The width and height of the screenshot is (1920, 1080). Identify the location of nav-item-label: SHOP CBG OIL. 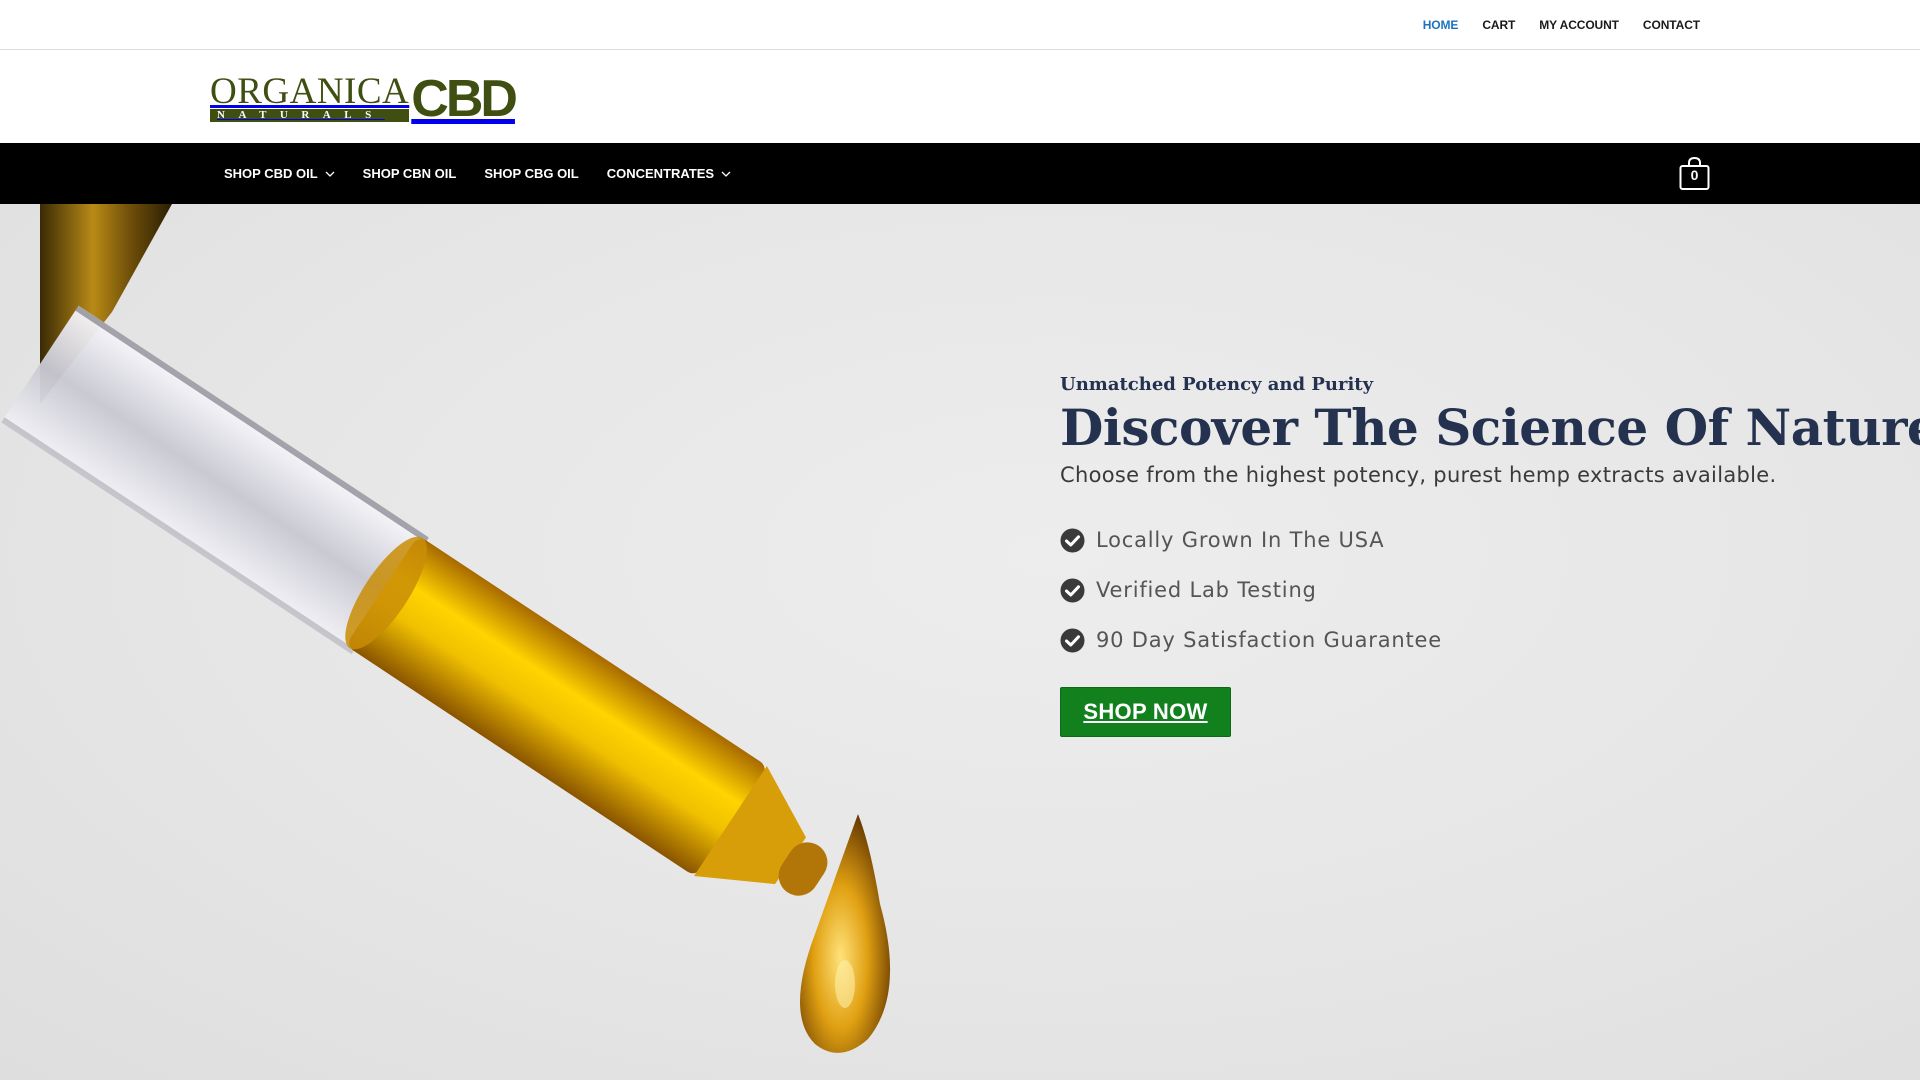
(531, 173).